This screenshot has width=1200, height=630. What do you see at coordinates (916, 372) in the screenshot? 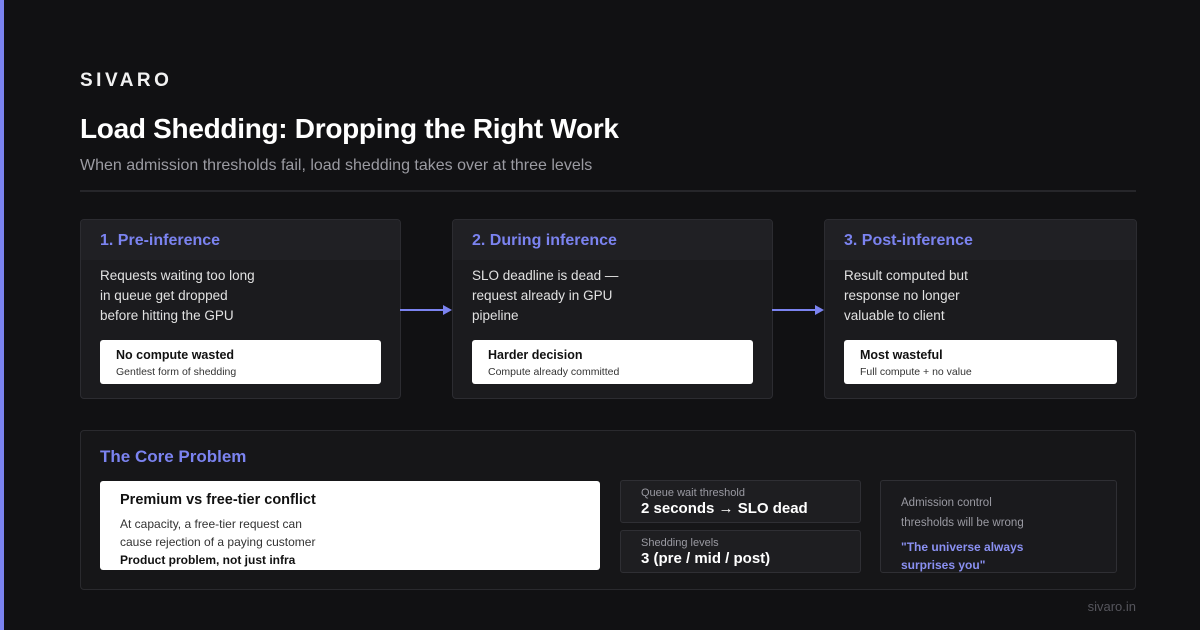
I see `note-subtitle: Full compute + no value` at bounding box center [916, 372].